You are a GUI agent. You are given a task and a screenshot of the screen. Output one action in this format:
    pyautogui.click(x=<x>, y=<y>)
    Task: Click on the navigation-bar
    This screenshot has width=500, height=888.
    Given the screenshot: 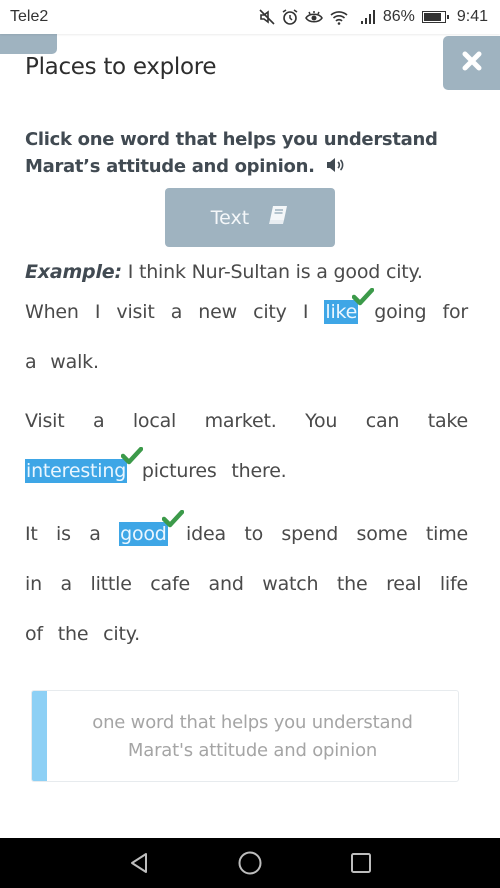 What is the action you would take?
    pyautogui.click(x=250, y=863)
    